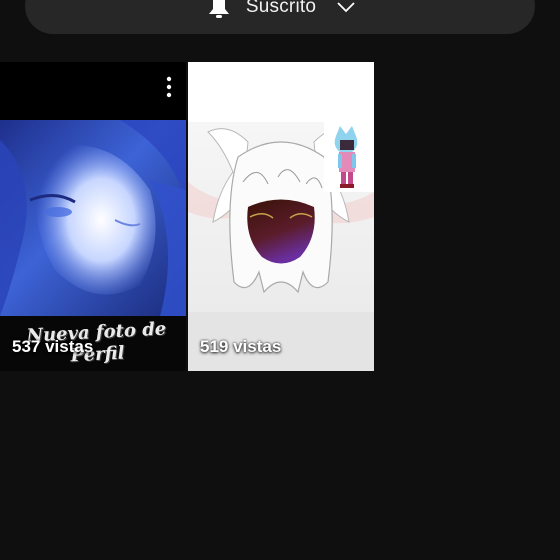  Describe the element at coordinates (346, 7) in the screenshot. I see `chevron-down-icon` at that location.